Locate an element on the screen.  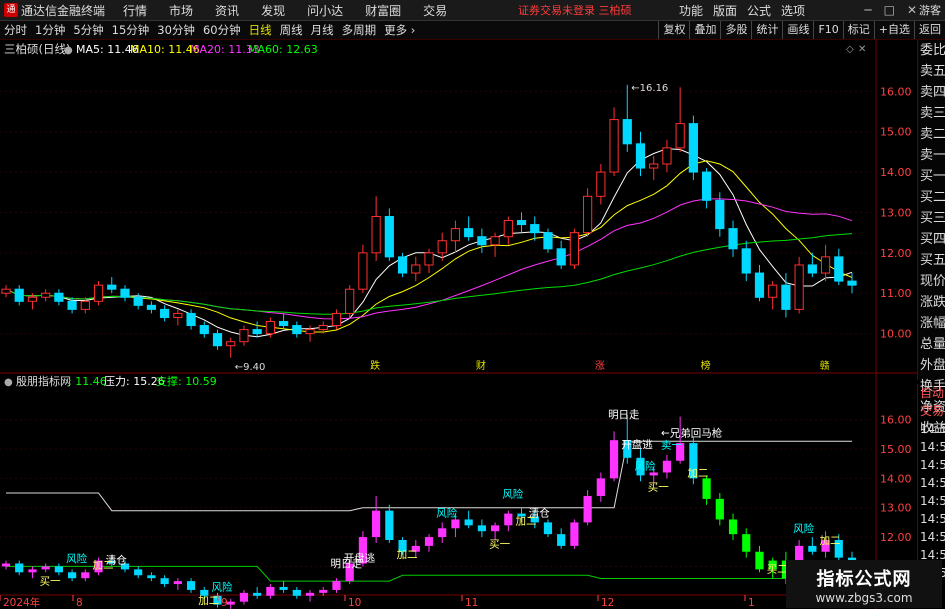
menu-layout: 版面 is located at coordinates (725, 10).